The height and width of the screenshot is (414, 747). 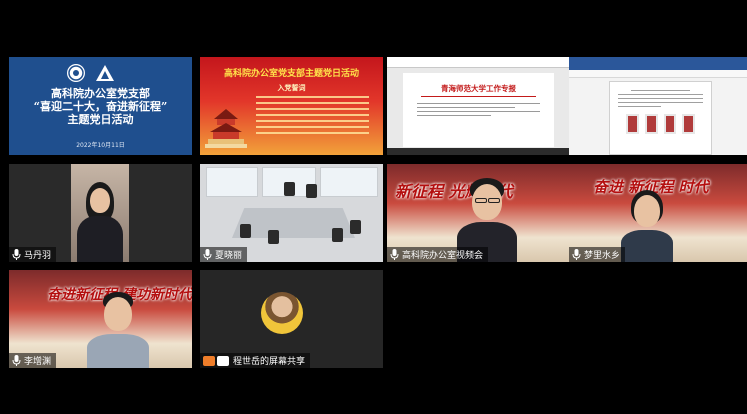 I want to click on taskbar, so click(x=478, y=151).